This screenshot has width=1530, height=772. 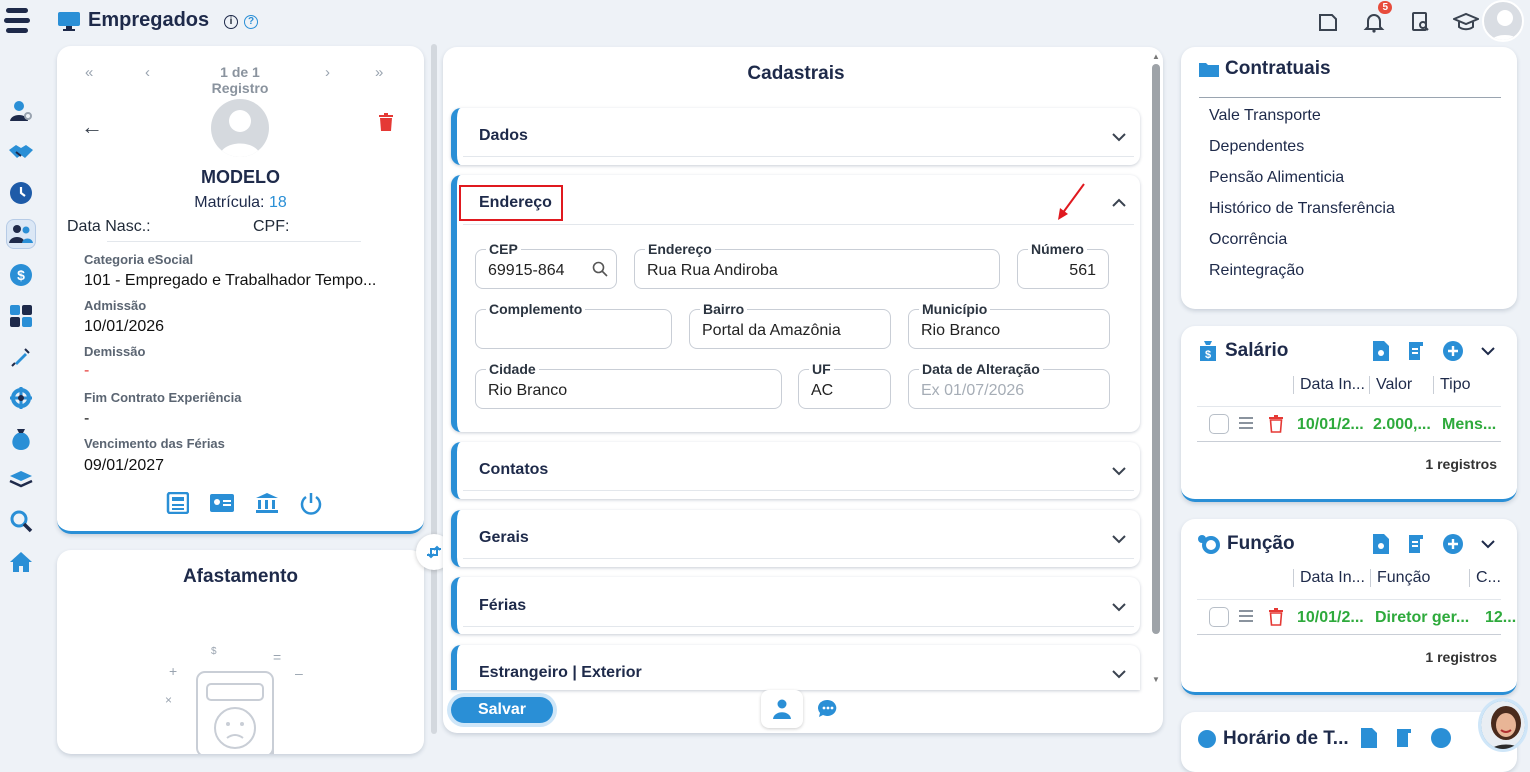 What do you see at coordinates (1156, 56) in the screenshot?
I see `scroll-up-arrow: ▲` at bounding box center [1156, 56].